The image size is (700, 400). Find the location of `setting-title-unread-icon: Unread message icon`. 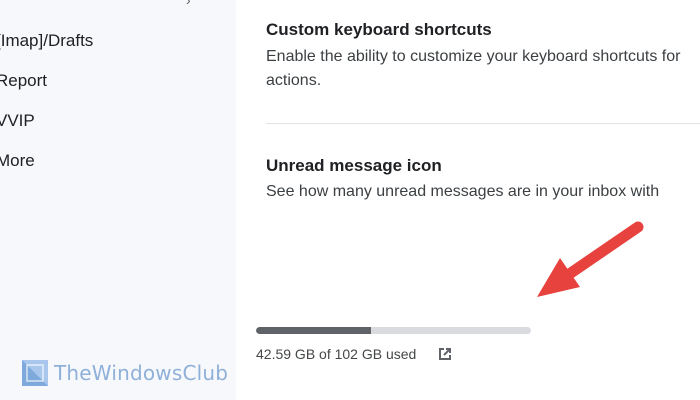

setting-title-unread-icon: Unread message icon is located at coordinates (354, 165).